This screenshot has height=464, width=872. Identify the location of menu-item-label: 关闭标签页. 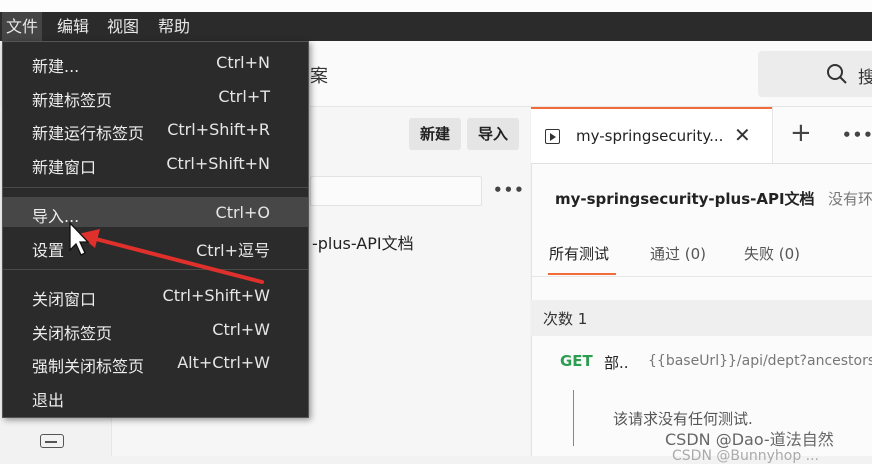
(72, 333).